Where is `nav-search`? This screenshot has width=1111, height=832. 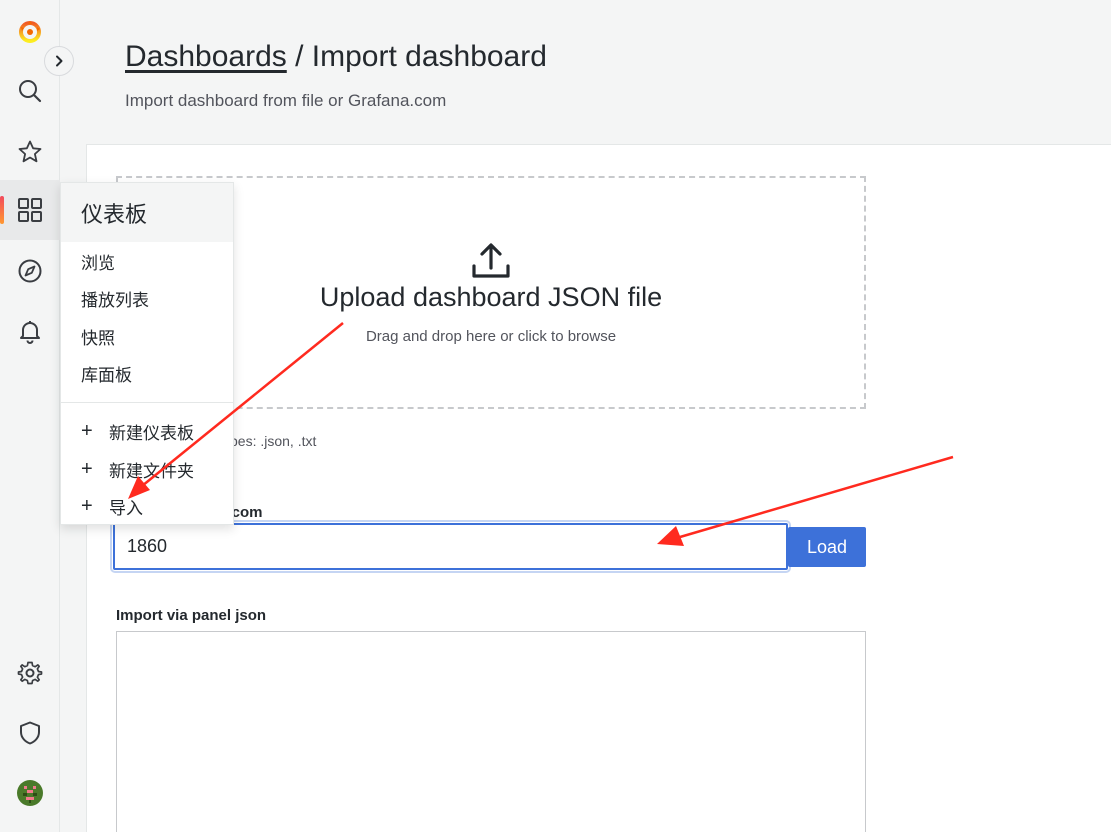 nav-search is located at coordinates (30, 91).